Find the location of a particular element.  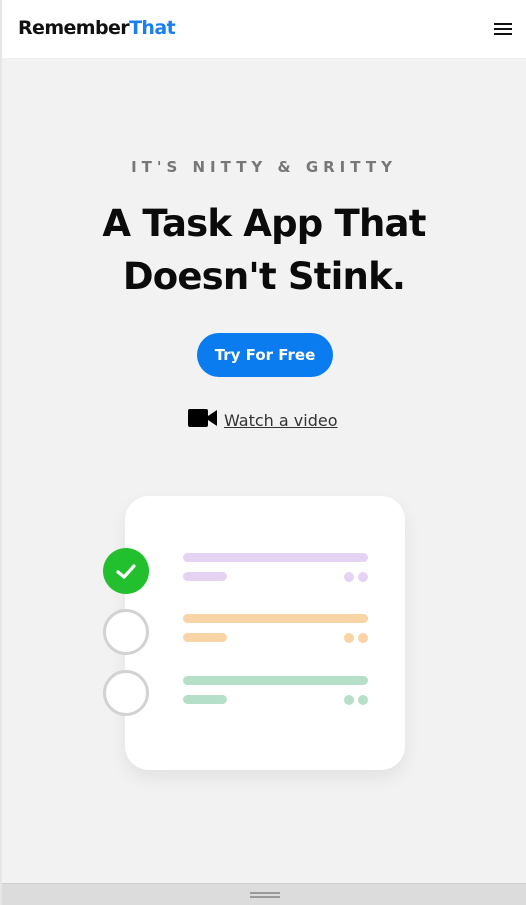

top-navbar: RememberThat is located at coordinates (264, 29).